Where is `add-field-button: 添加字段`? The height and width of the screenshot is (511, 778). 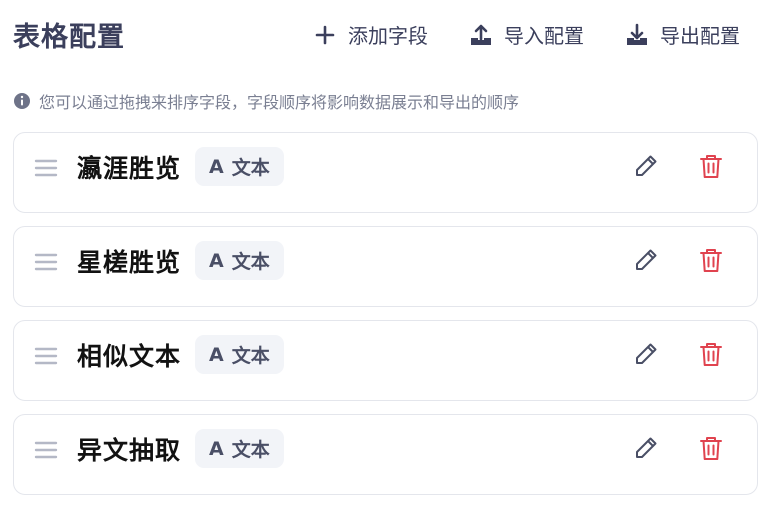
add-field-button: 添加字段 is located at coordinates (370, 34).